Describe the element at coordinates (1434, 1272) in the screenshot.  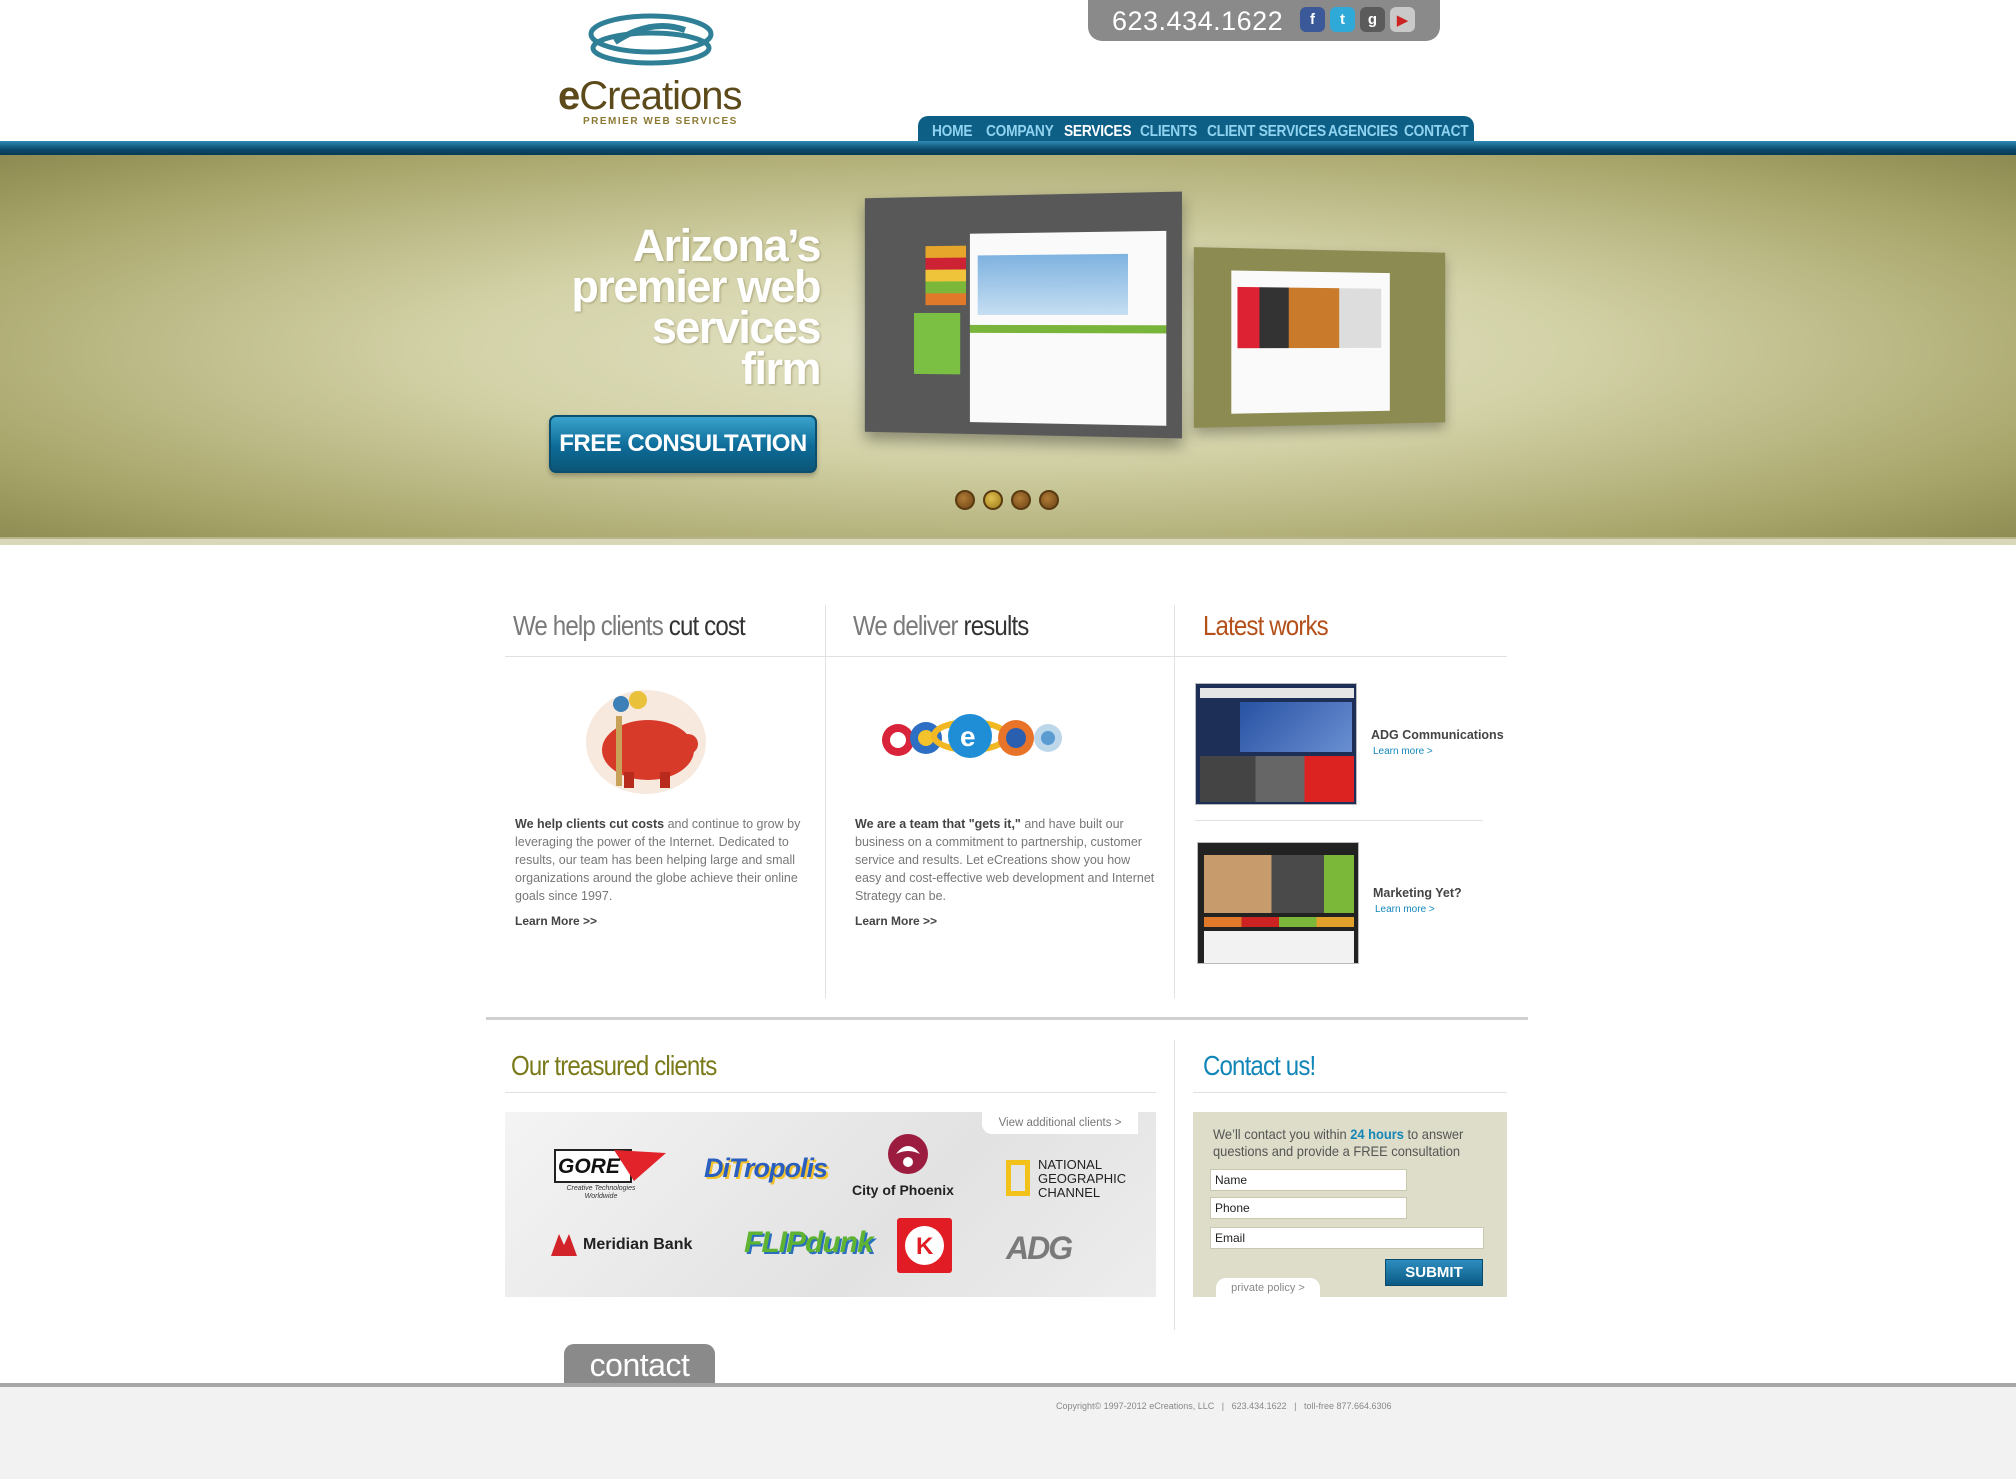
I see `submit-button: SUBMIT` at that location.